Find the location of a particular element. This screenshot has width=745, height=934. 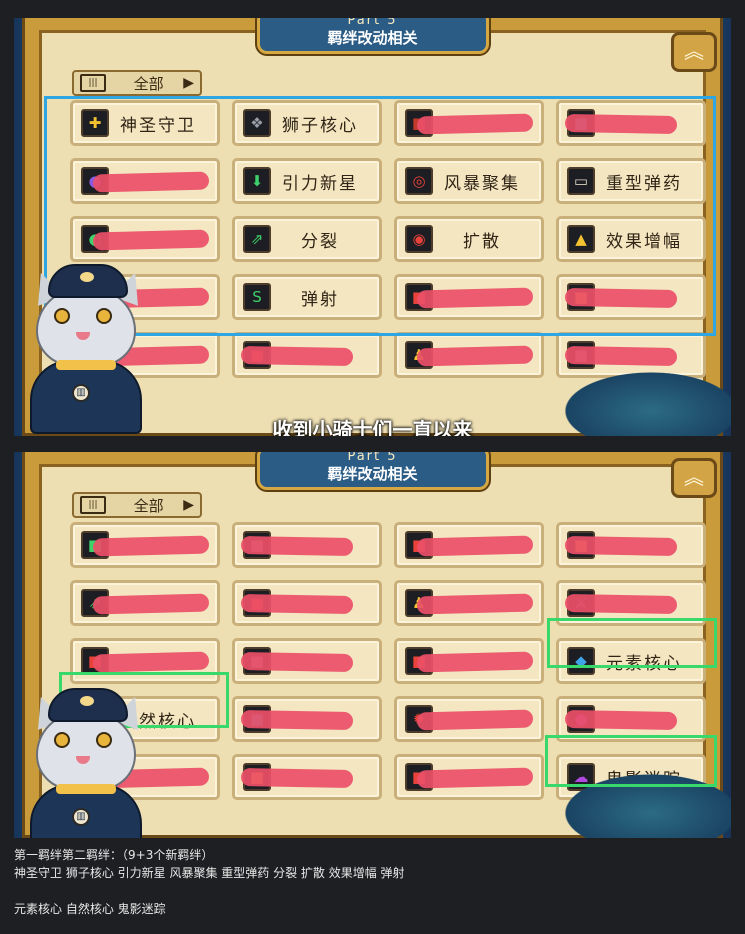

footer-line-3: 元素核心 自然核心 鬼影迷踪 is located at coordinates (90, 909).